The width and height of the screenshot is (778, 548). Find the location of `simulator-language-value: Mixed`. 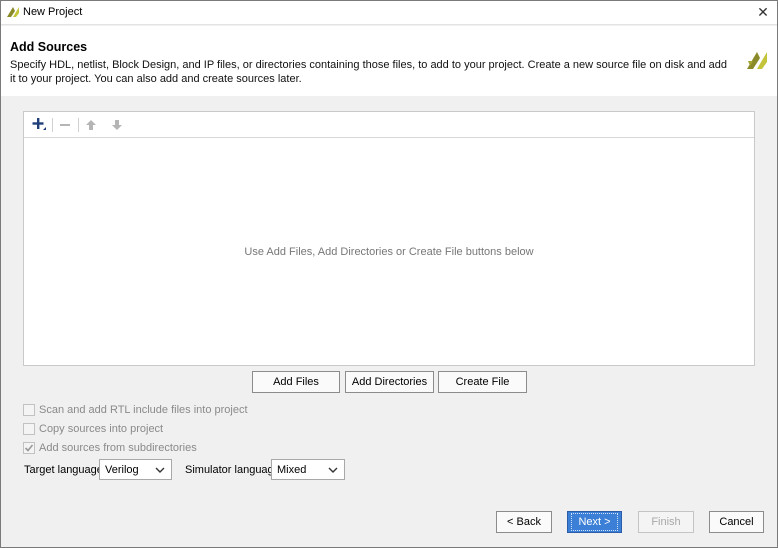

simulator-language-value: Mixed is located at coordinates (292, 469).